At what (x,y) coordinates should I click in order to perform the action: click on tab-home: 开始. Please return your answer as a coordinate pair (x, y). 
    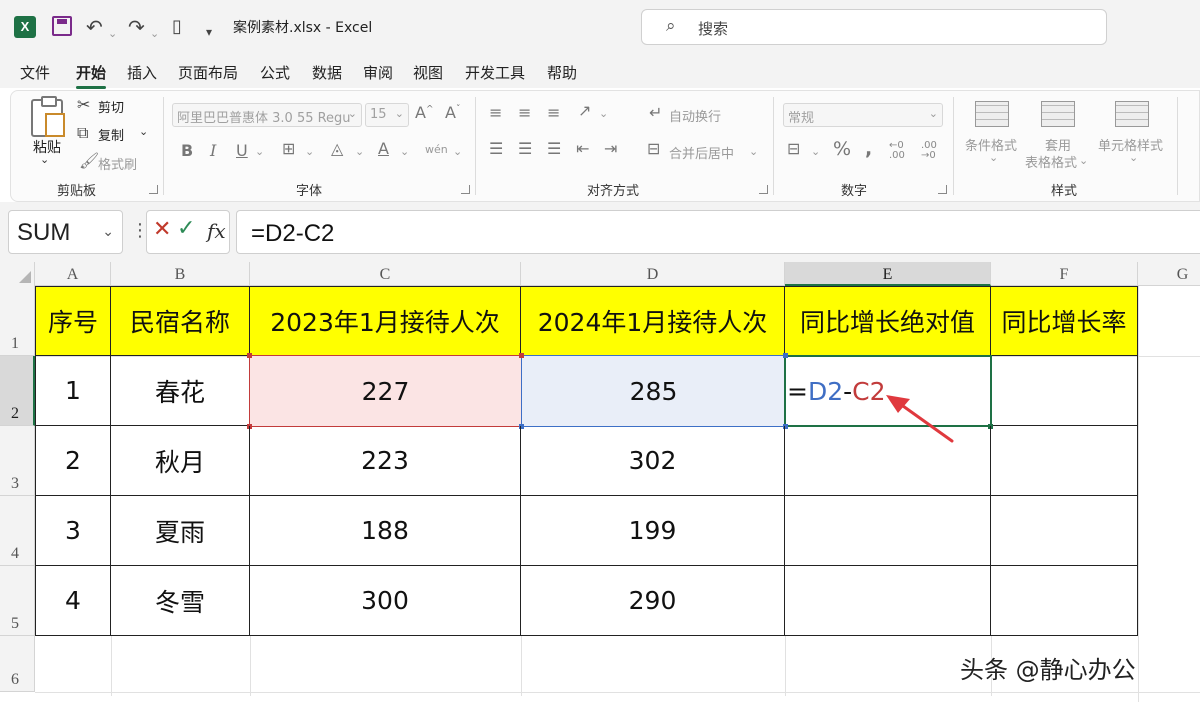
    Looking at the image, I should click on (91, 75).